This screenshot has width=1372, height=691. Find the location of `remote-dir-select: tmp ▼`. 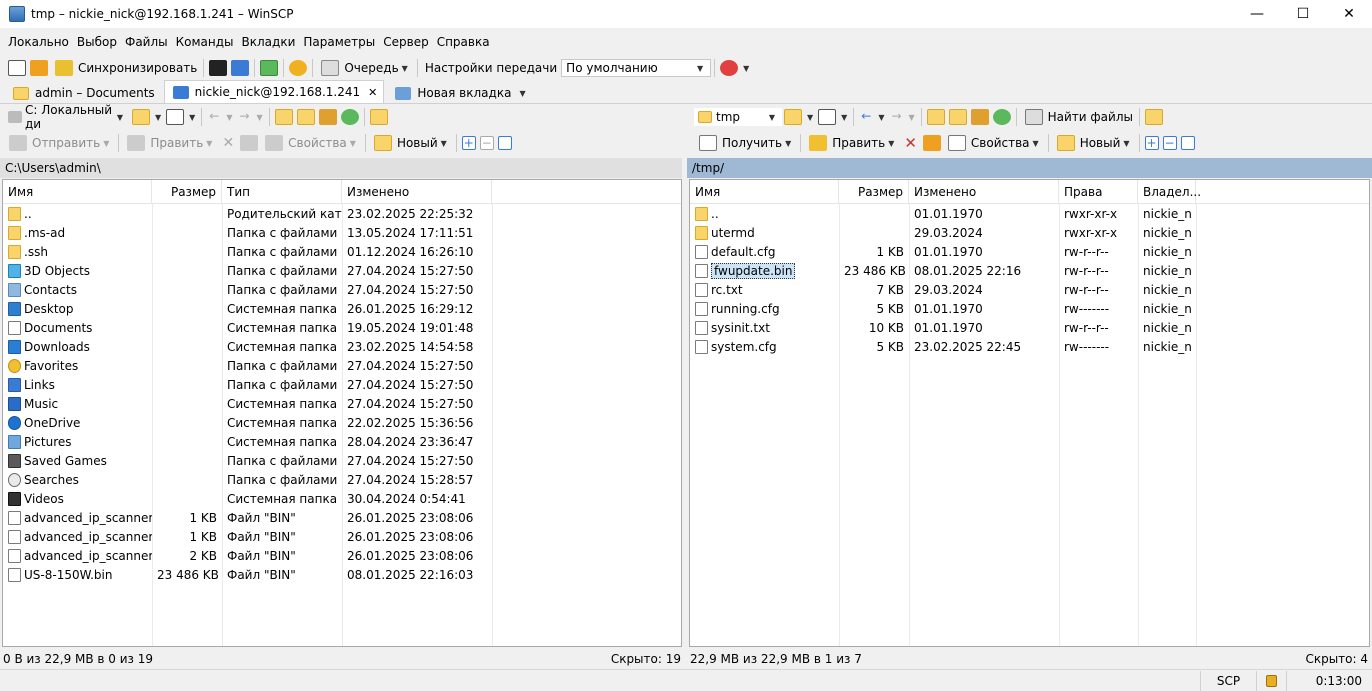

remote-dir-select: tmp ▼ is located at coordinates (738, 117).